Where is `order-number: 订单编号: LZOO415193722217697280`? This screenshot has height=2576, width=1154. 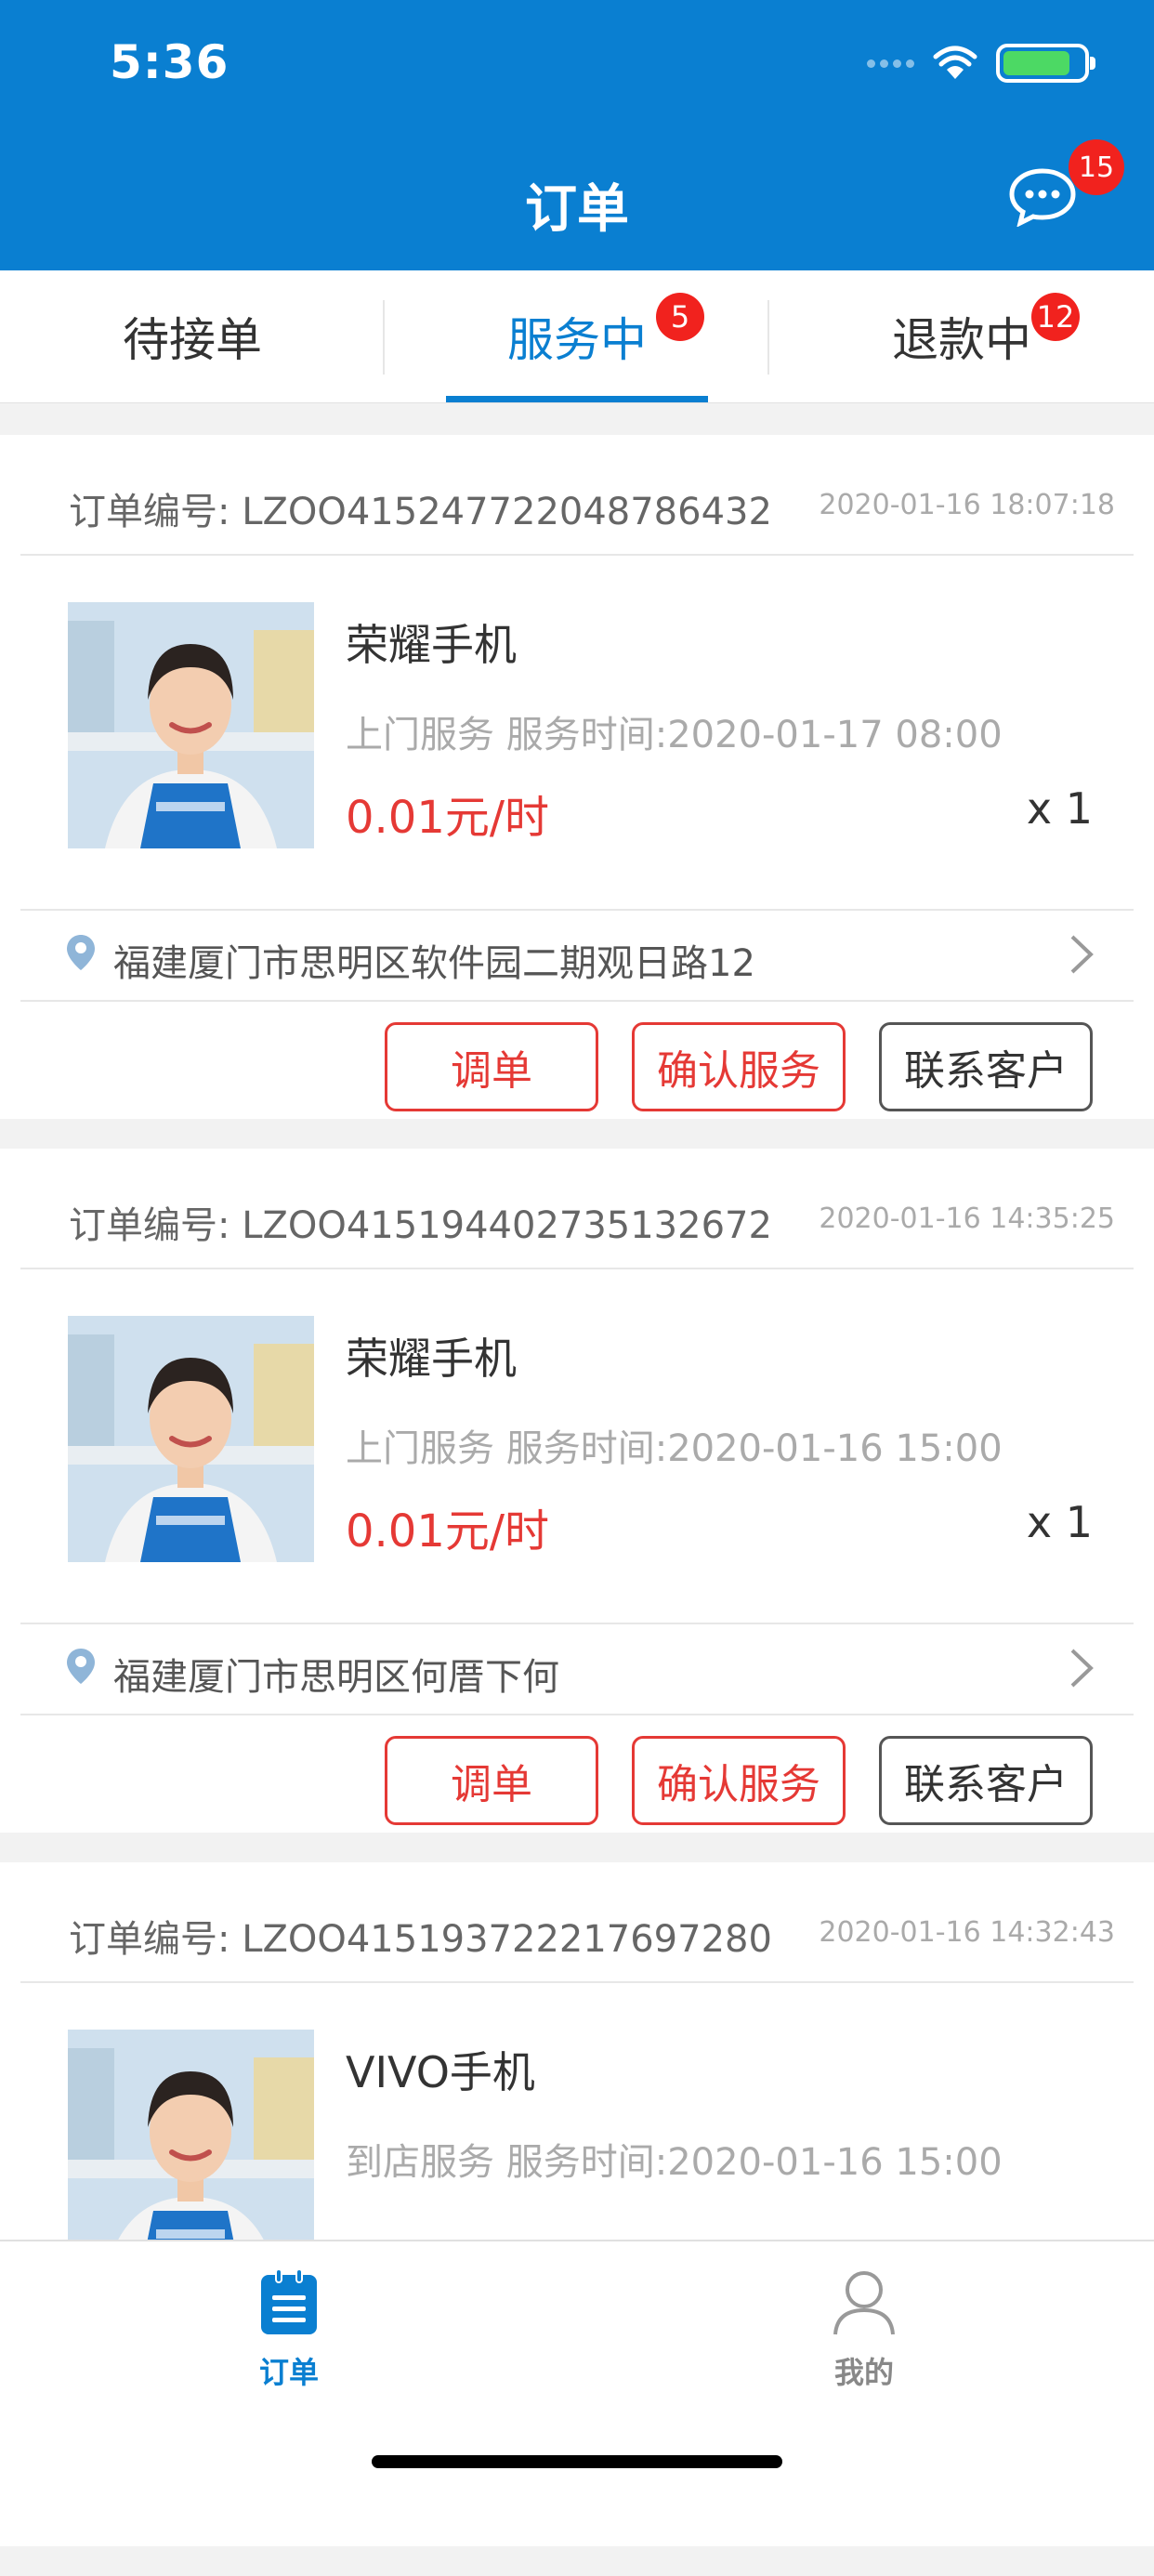 order-number: 订单编号: LZOO415193722217697280 is located at coordinates (421, 1939).